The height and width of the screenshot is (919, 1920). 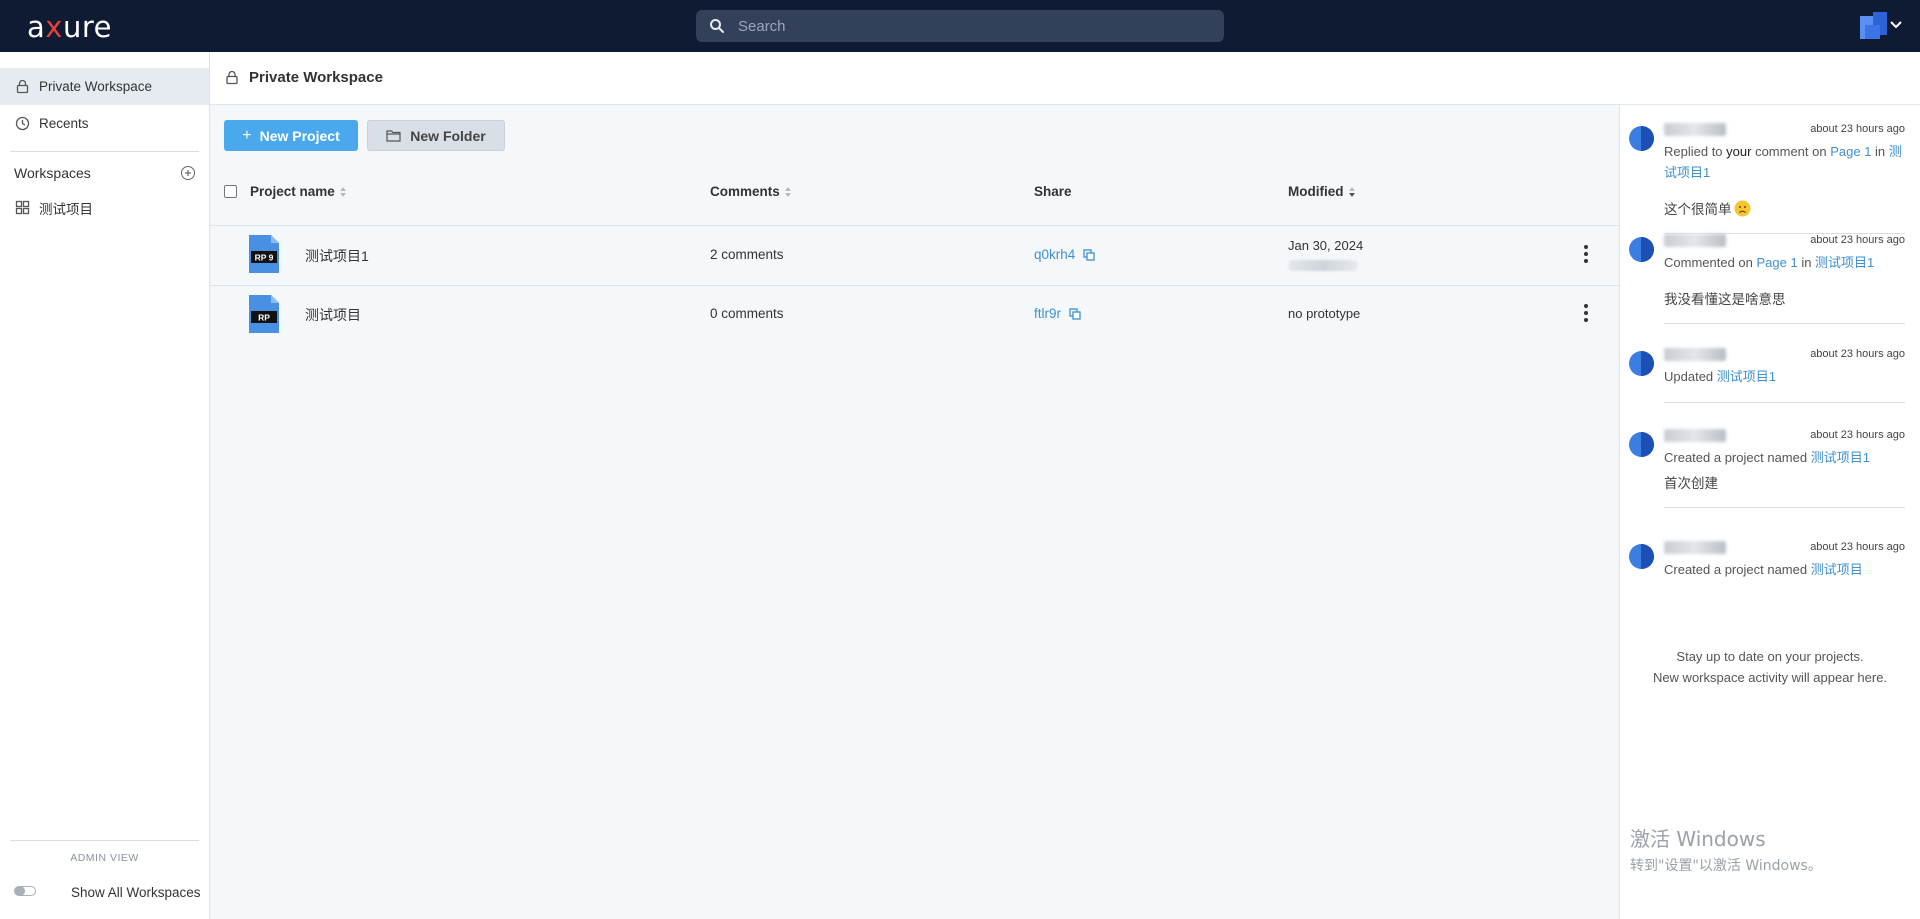 What do you see at coordinates (264, 258) in the screenshot?
I see `file-badge-text: RP 9` at bounding box center [264, 258].